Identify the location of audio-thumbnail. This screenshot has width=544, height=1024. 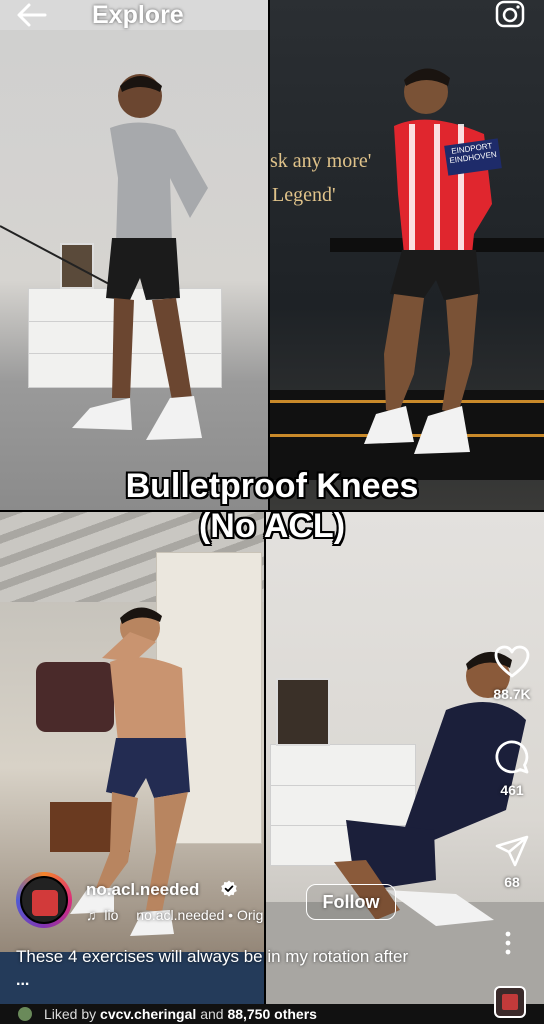
(510, 1002).